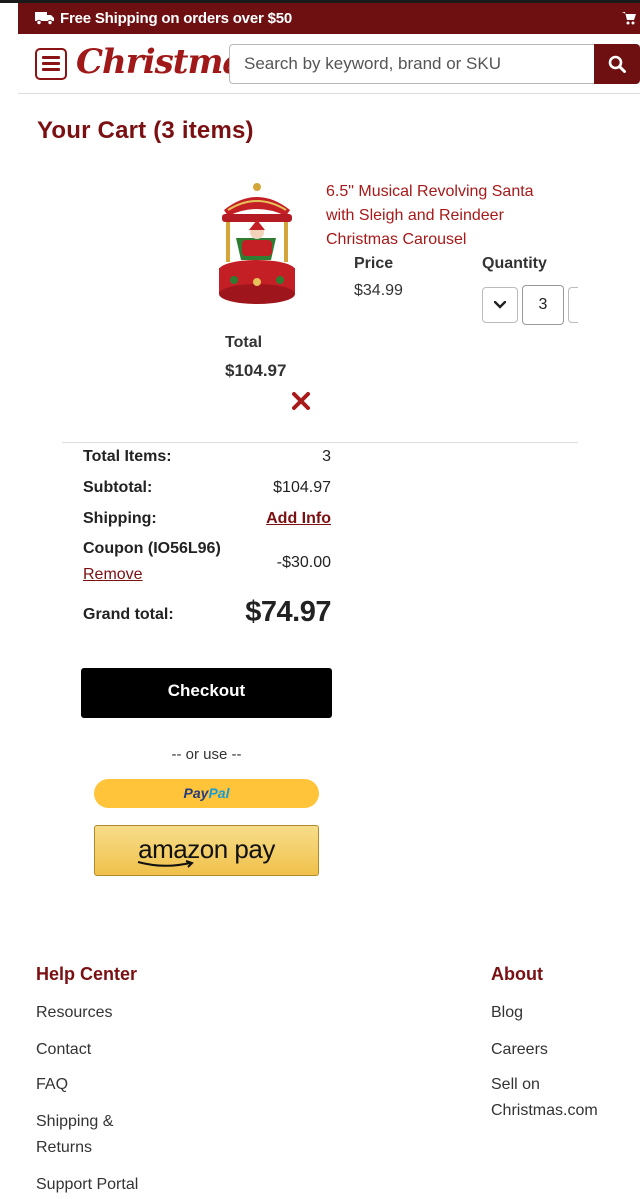  What do you see at coordinates (412, 64) in the screenshot?
I see `search-input` at bounding box center [412, 64].